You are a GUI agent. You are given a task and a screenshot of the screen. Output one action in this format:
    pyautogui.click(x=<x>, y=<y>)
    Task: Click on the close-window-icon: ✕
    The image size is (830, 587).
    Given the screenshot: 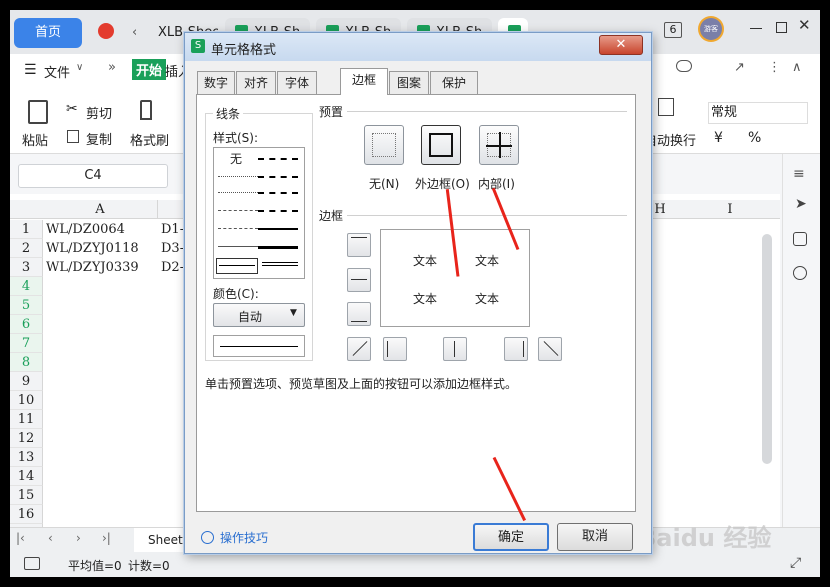 What is the action you would take?
    pyautogui.click(x=804, y=25)
    